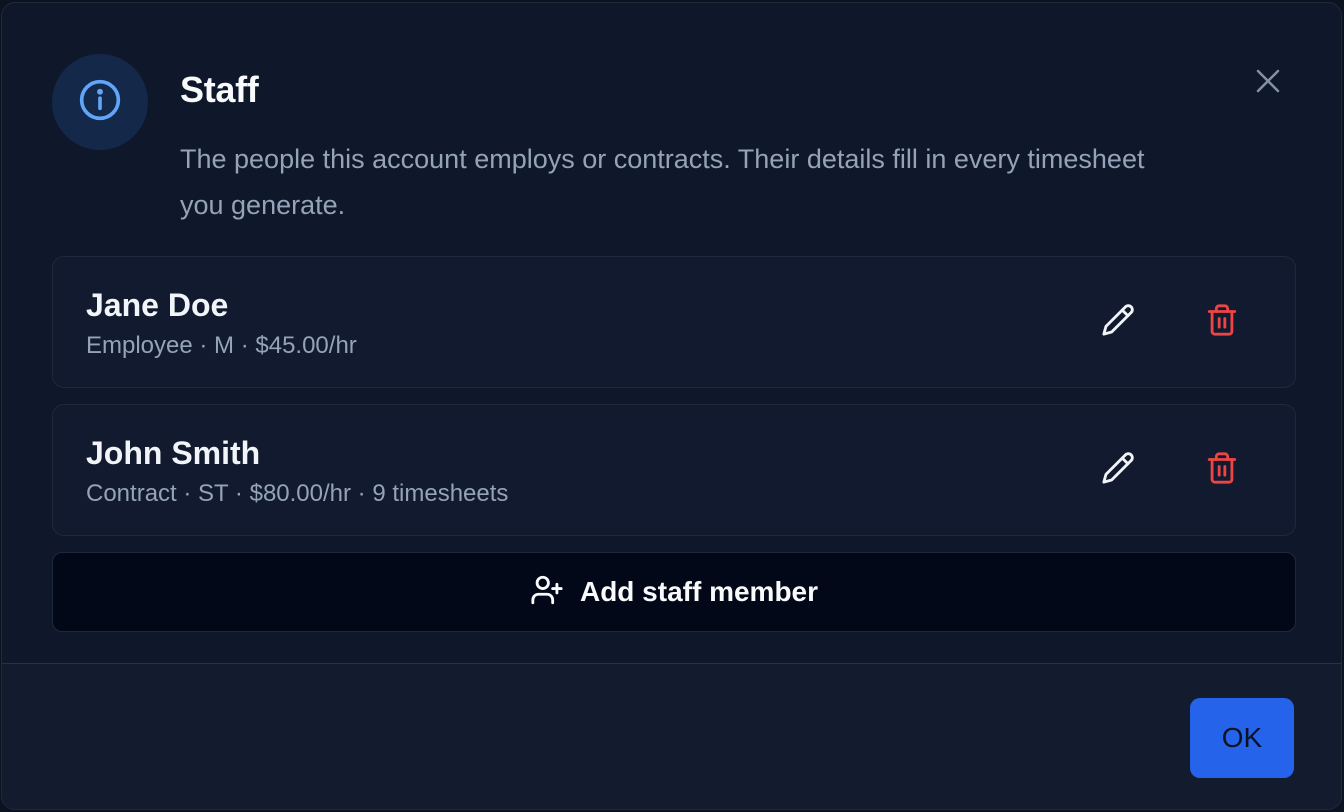 This screenshot has height=812, width=1344. I want to click on info-badge, so click(100, 102).